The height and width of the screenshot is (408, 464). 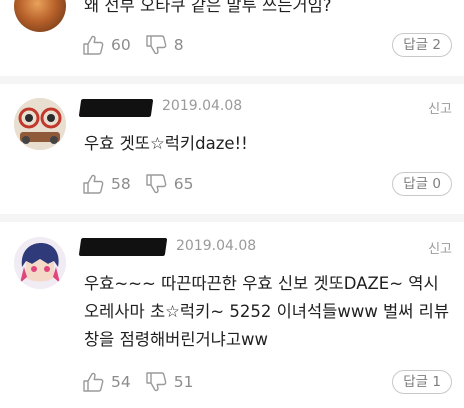 What do you see at coordinates (121, 184) in the screenshot?
I see `like-count: 58` at bounding box center [121, 184].